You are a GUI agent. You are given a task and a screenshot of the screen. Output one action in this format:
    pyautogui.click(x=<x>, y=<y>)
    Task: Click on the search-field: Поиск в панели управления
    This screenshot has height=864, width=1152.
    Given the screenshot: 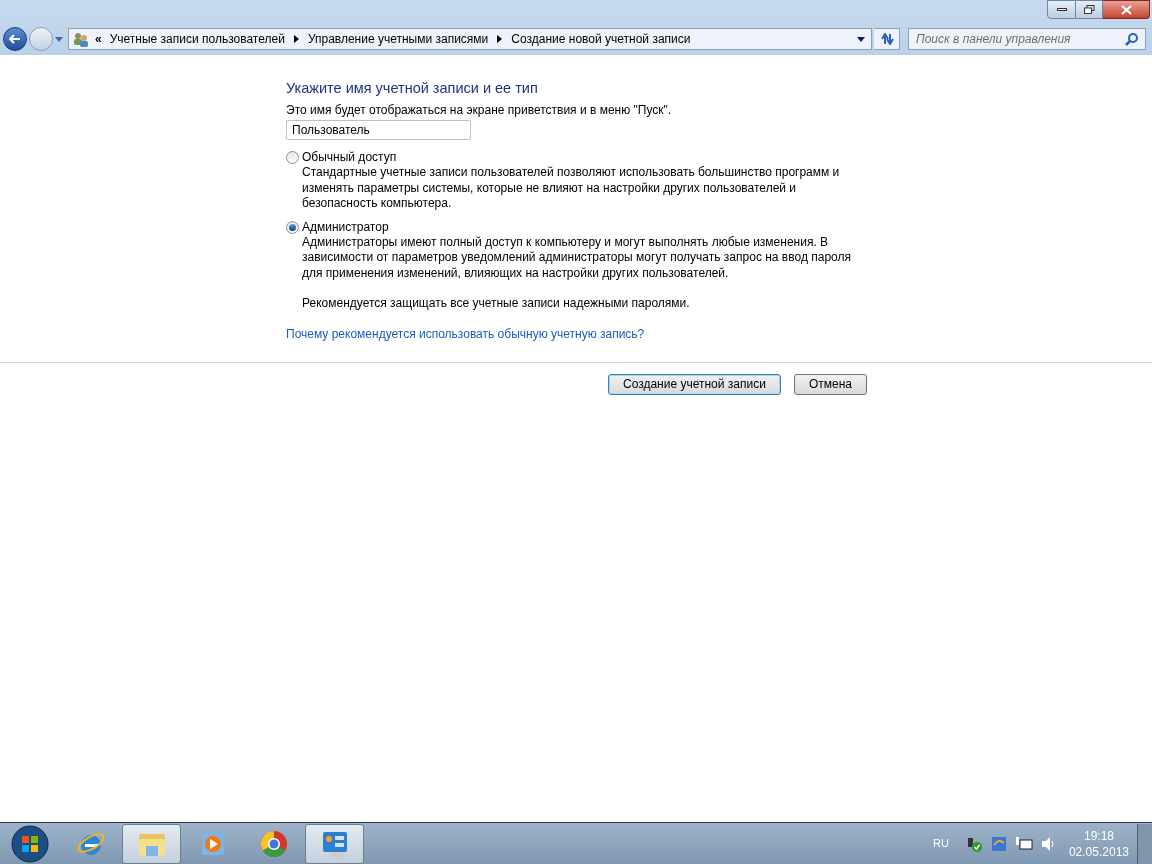 What is the action you would take?
    pyautogui.click(x=1027, y=39)
    